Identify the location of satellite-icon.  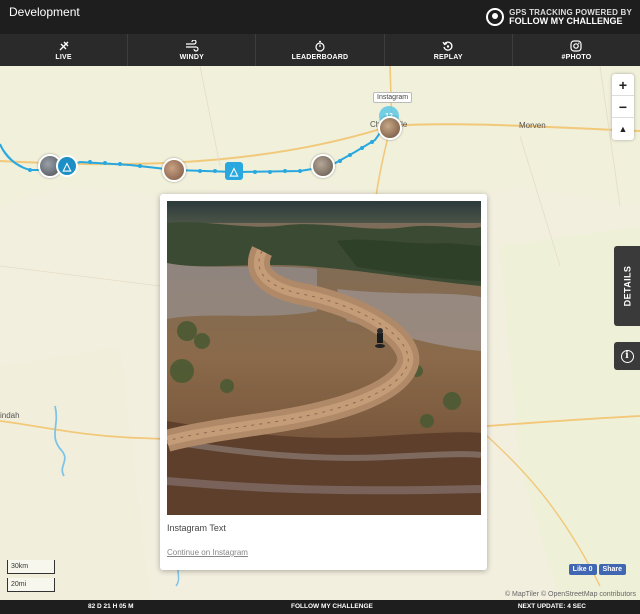
(64, 46).